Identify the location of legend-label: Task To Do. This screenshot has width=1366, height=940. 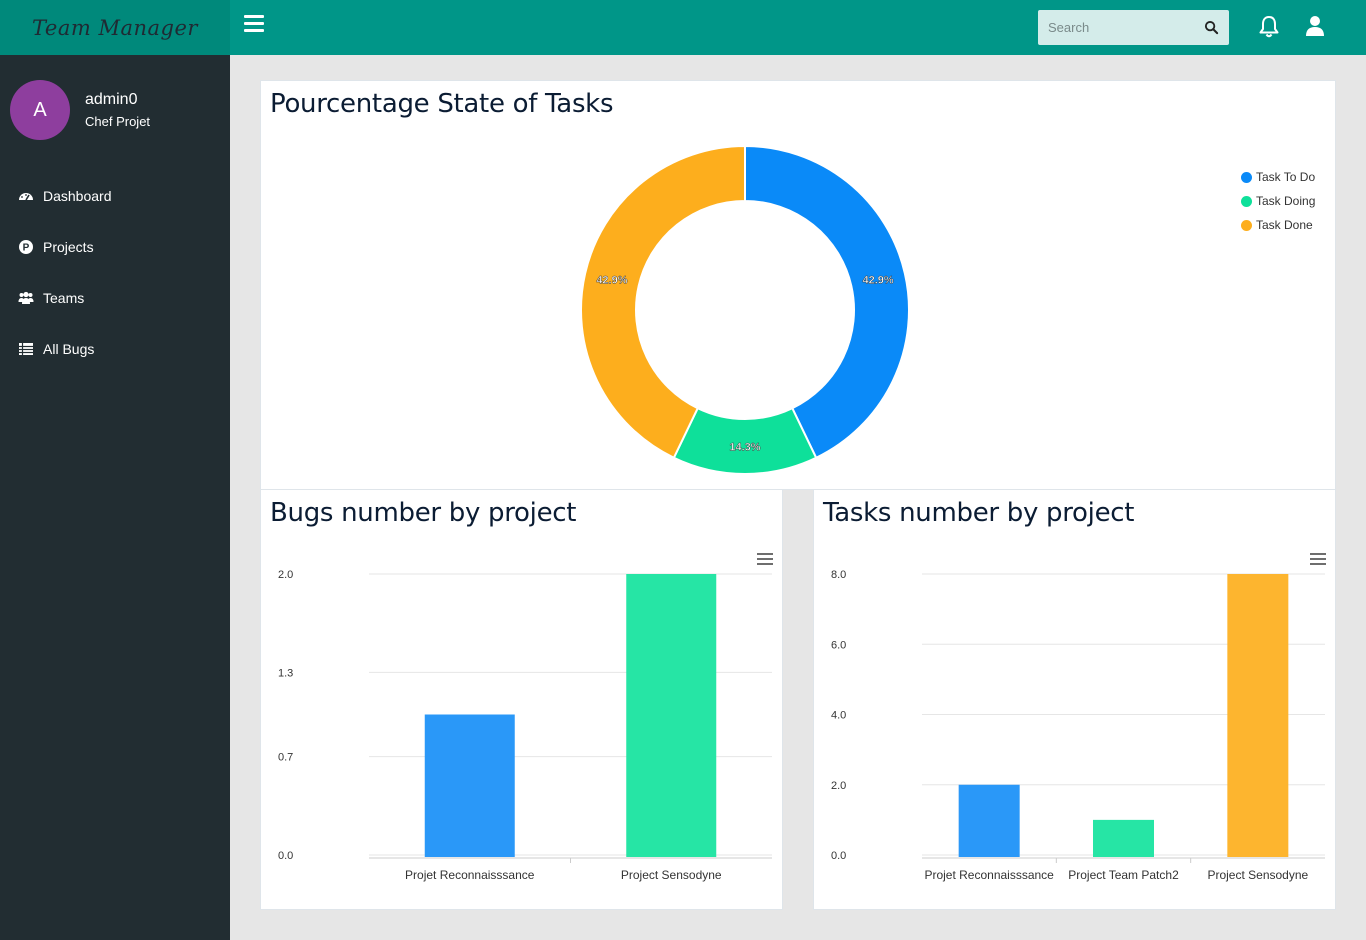
(1286, 177).